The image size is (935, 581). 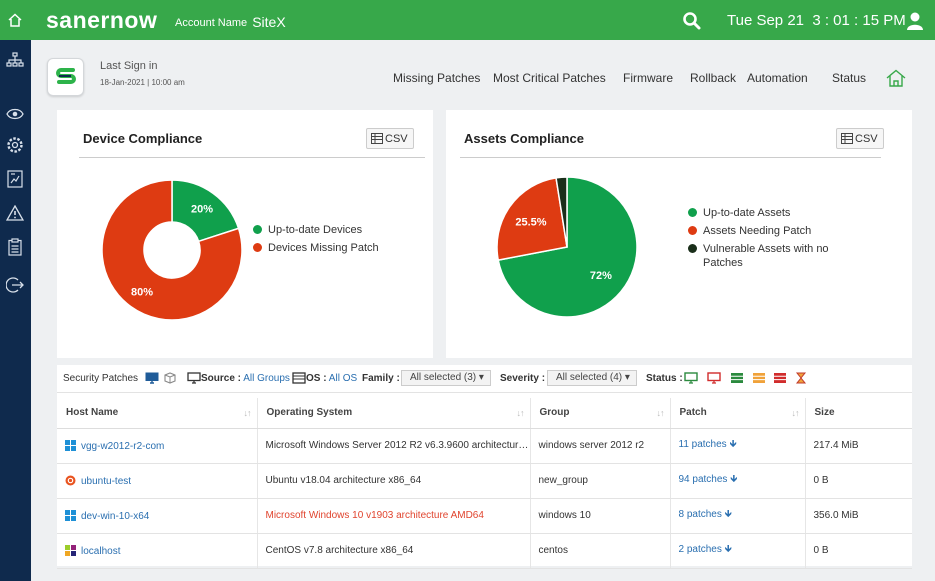 I want to click on os-cell: Ubuntu v18.04 architecture x86_64, so click(x=394, y=481).